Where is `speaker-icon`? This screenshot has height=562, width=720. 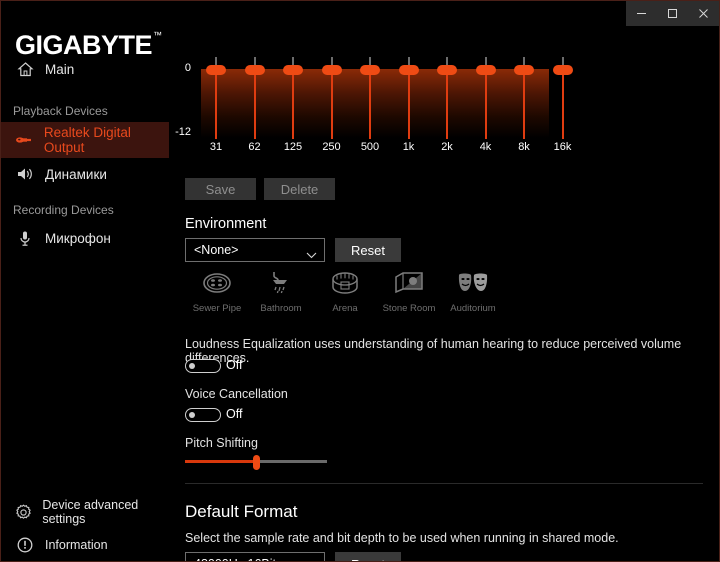 speaker-icon is located at coordinates (25, 174).